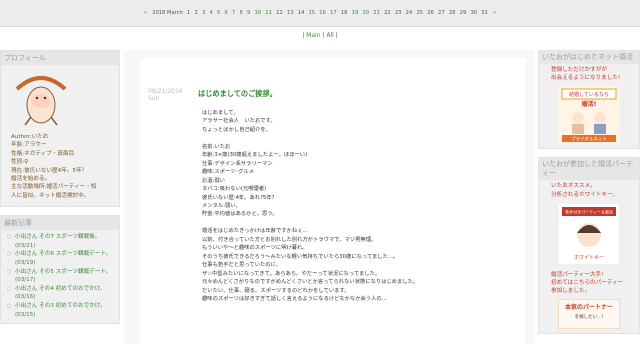 The image size is (640, 344). I want to click on sidebar-text-line: 婚活パーティー大手！, so click(579, 274).